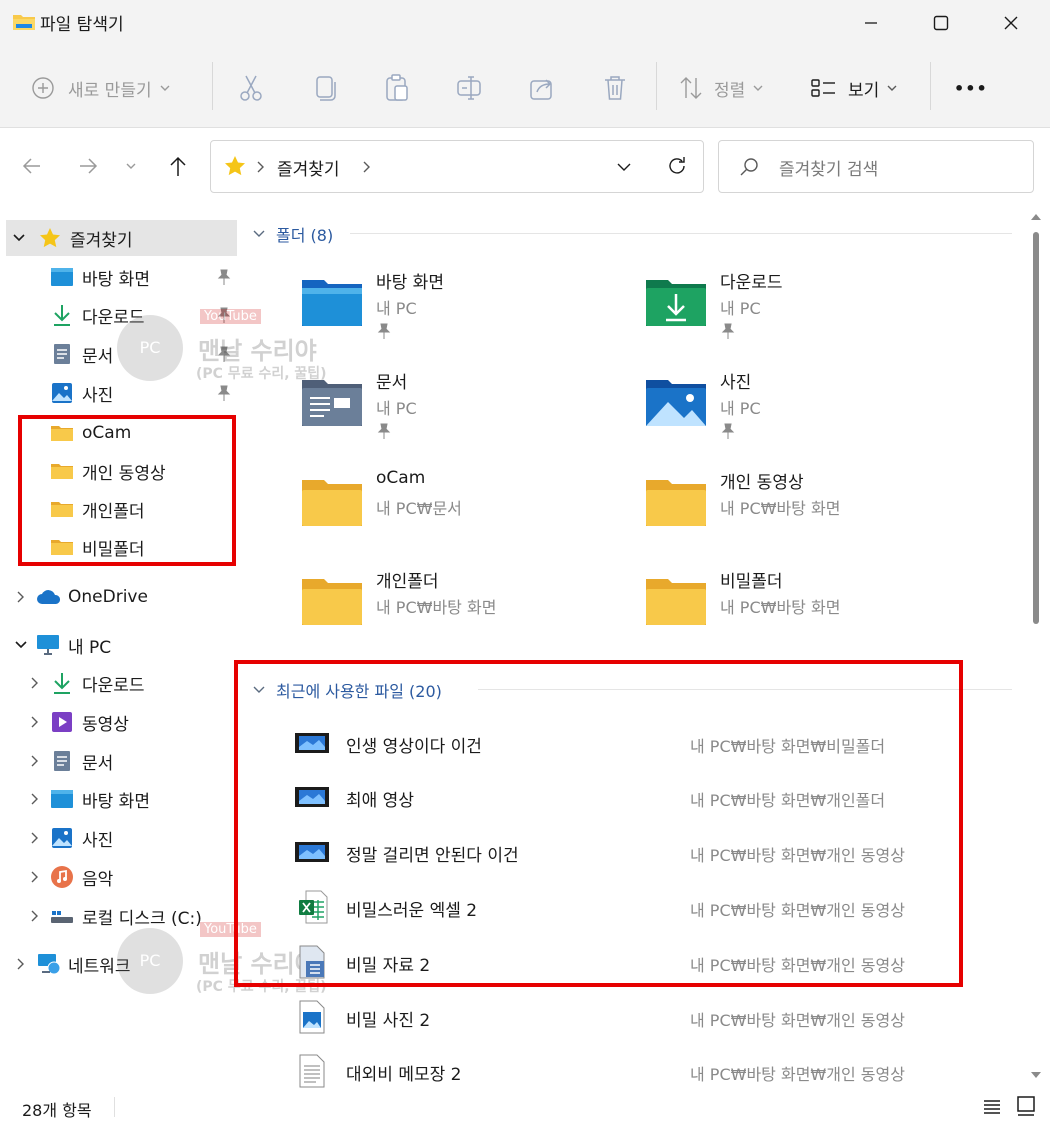 This screenshot has height=1125, width=1050. What do you see at coordinates (312, 1017) in the screenshot?
I see `image-file-icon` at bounding box center [312, 1017].